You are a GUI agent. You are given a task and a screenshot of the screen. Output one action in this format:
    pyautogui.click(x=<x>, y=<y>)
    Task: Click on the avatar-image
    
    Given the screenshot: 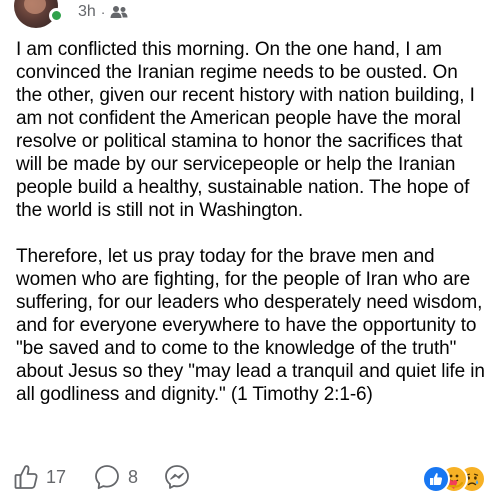 What is the action you would take?
    pyautogui.click(x=35, y=7)
    